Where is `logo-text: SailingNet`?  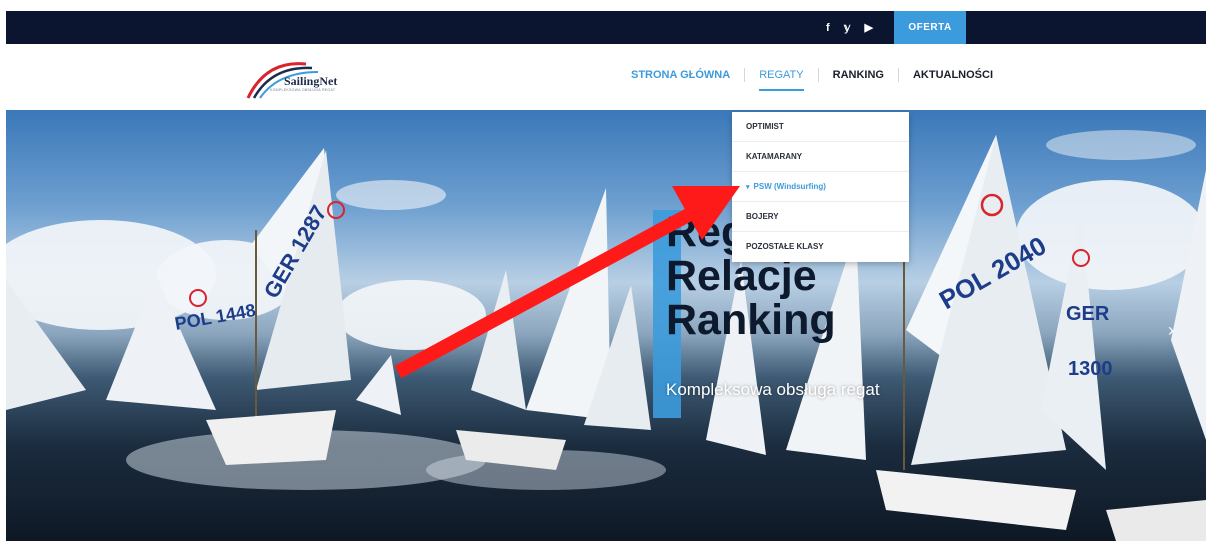 logo-text: SailingNet is located at coordinates (311, 81).